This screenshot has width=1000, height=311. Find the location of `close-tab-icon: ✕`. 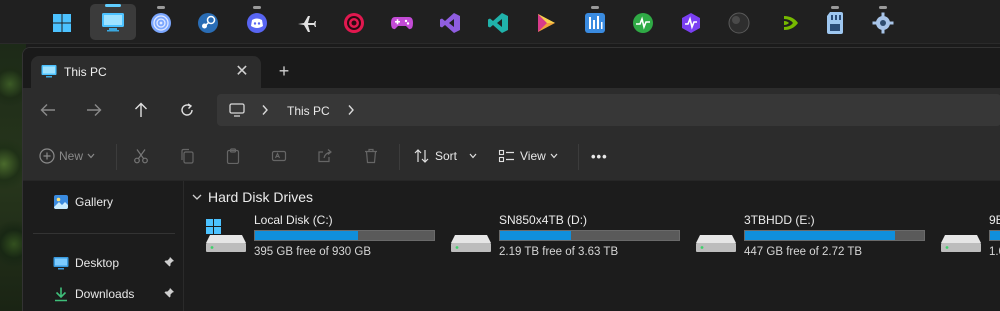

close-tab-icon: ✕ is located at coordinates (242, 71).